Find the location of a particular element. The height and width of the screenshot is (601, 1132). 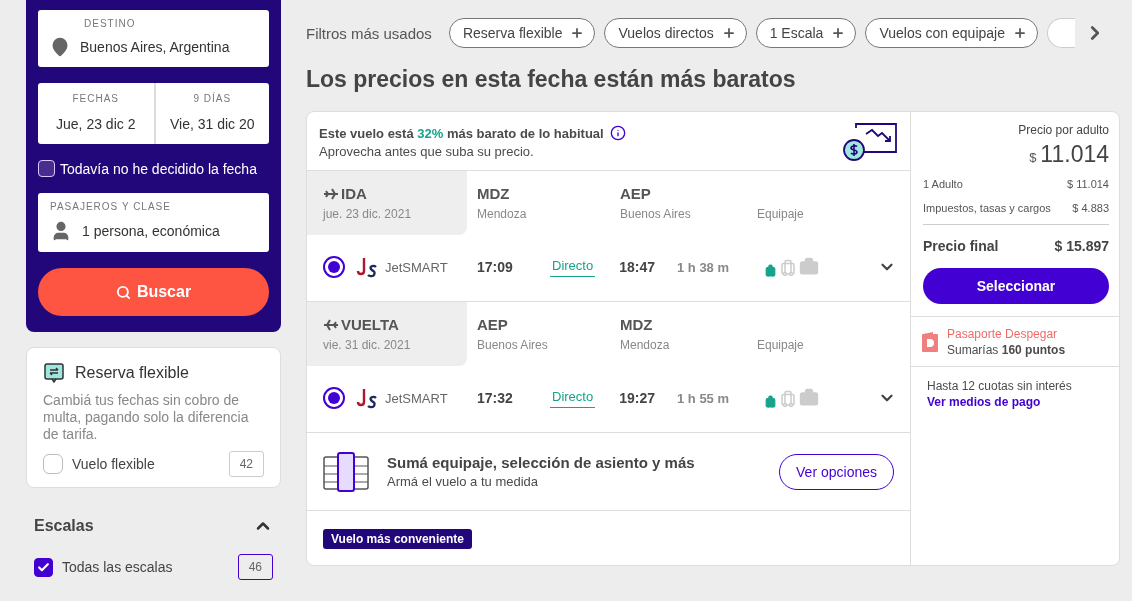

recommendation-badge: Vuelo más conveniente is located at coordinates (397, 539).